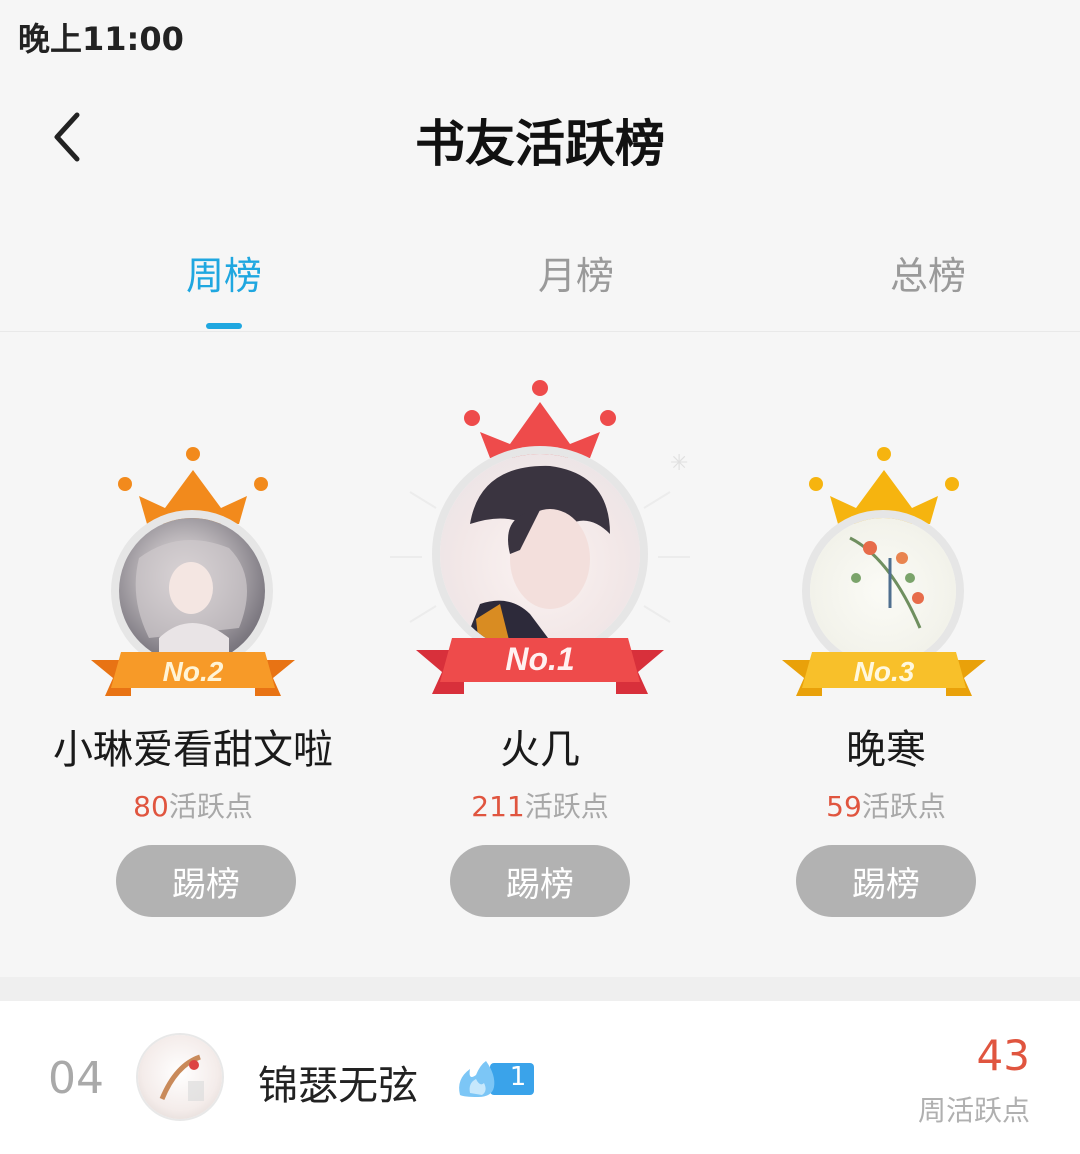 The width and height of the screenshot is (1080, 1154). What do you see at coordinates (540, 144) in the screenshot?
I see `page-title: 书友活跃榜` at bounding box center [540, 144].